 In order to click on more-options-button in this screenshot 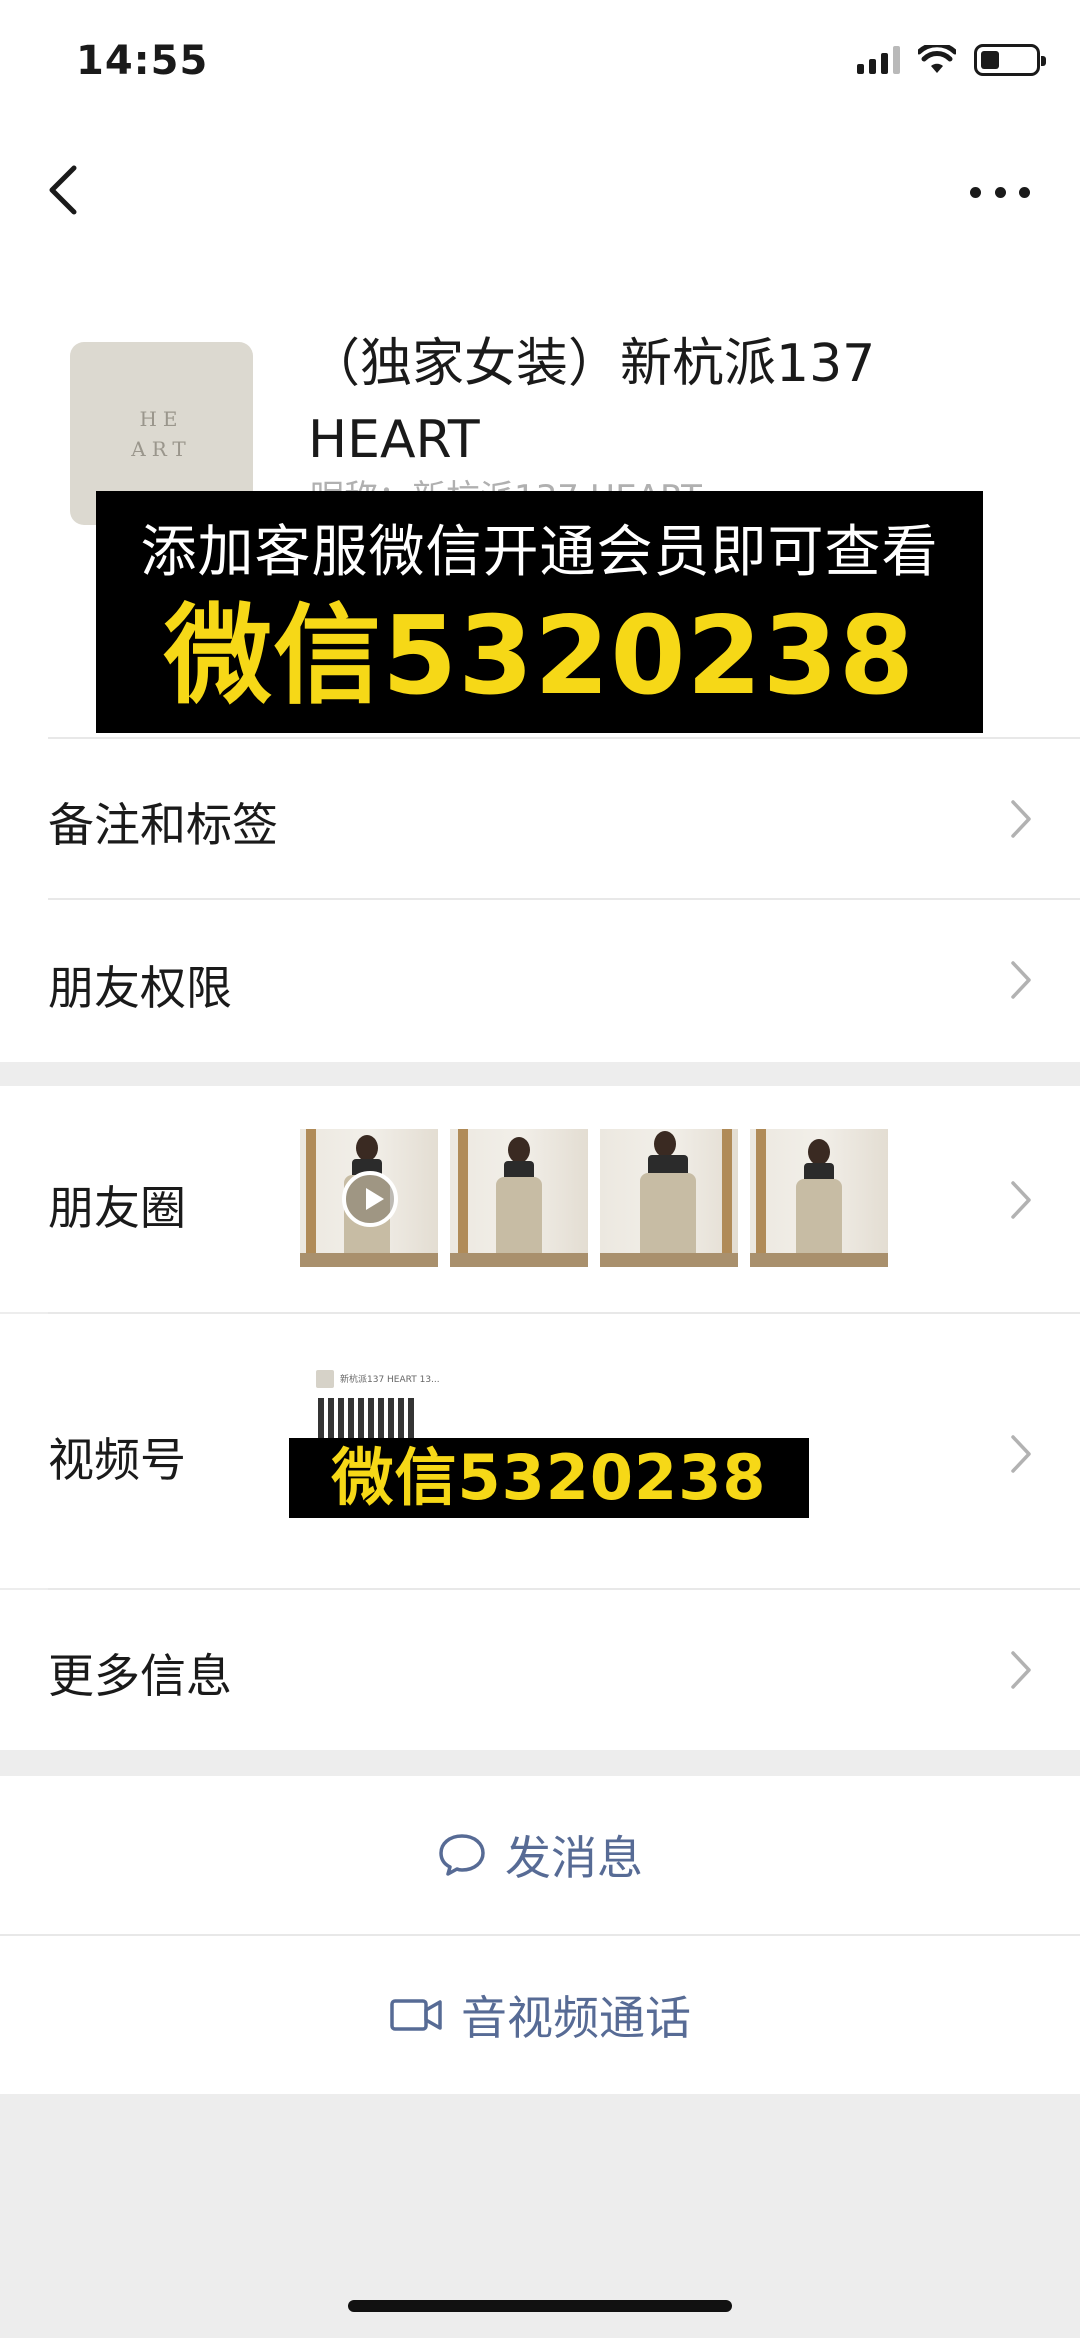, I will do `click(1000, 192)`.